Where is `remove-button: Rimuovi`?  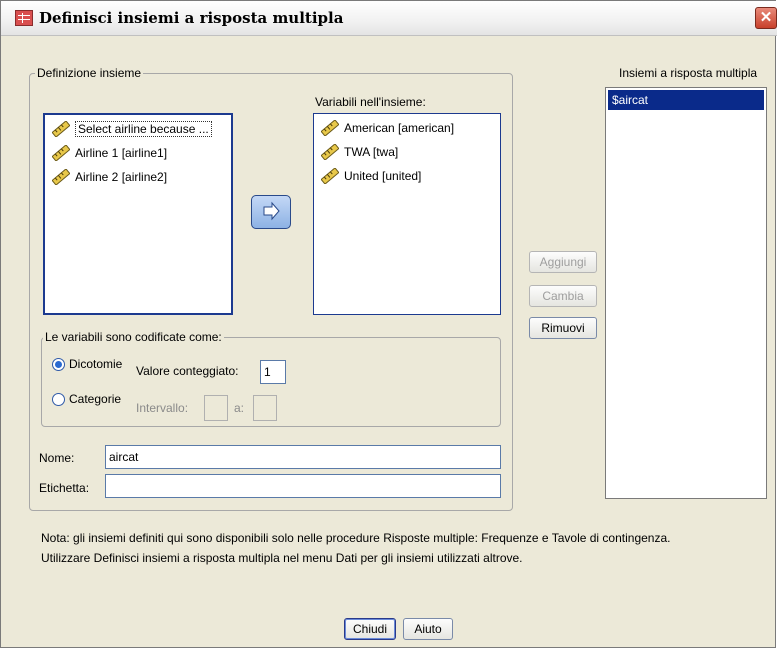
remove-button: Rimuovi is located at coordinates (563, 328).